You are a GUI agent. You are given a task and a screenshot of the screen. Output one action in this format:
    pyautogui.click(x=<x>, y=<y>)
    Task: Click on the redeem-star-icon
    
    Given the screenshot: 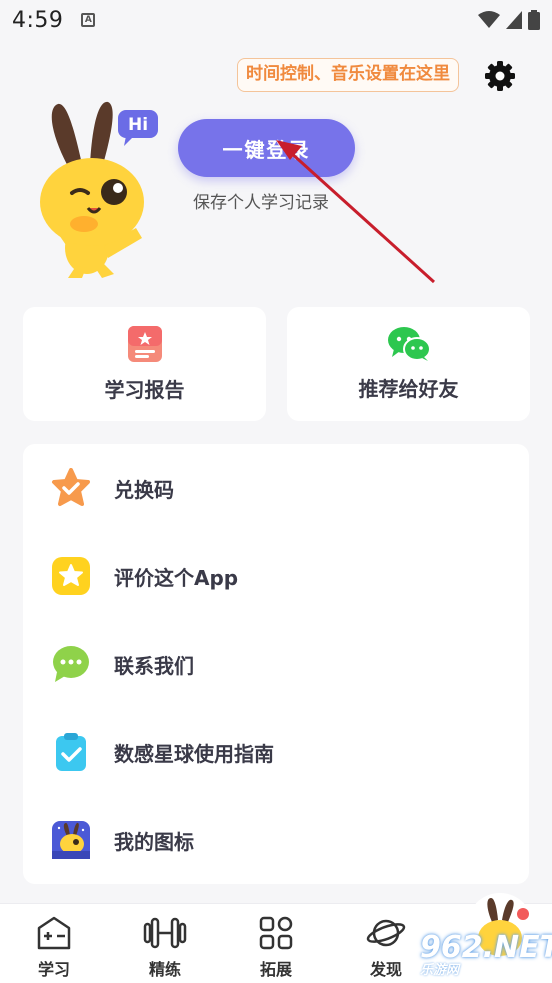 What is the action you would take?
    pyautogui.click(x=71, y=488)
    